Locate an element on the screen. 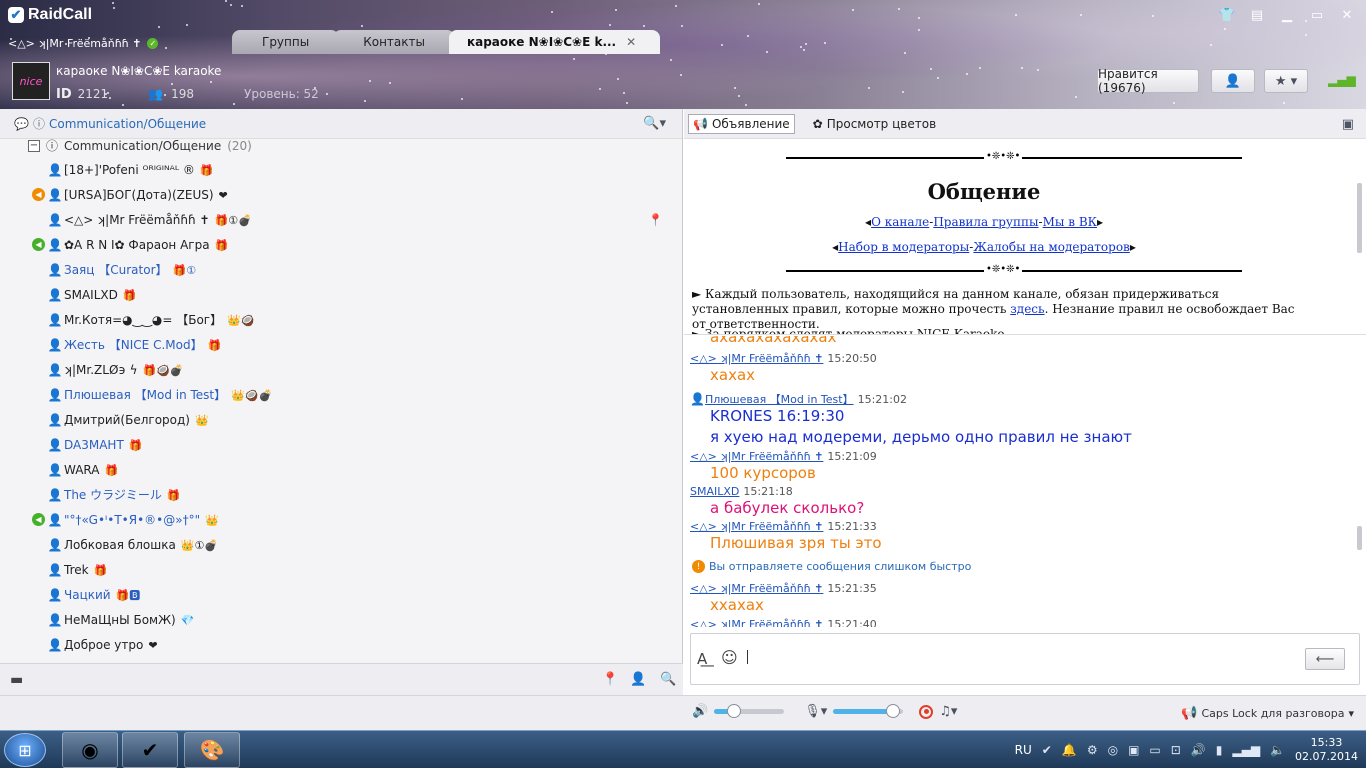 This screenshot has width=1366, height=769. member-row: ◀ 👤 [URSA]БОГ(Дота)(ZEUS) ❤ is located at coordinates (341, 194).